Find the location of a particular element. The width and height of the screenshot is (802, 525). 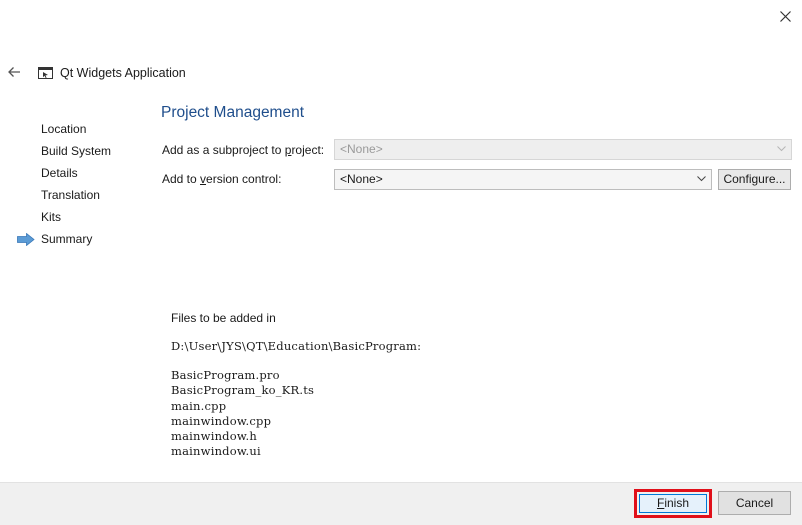

close-button is located at coordinates (785, 16).